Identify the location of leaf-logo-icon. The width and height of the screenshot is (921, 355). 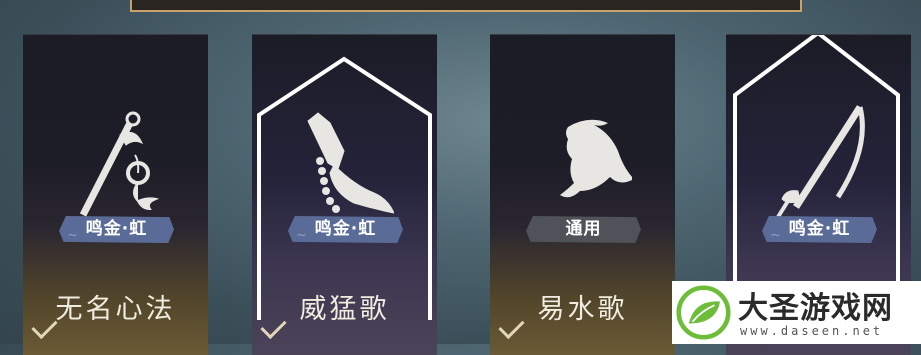
(703, 312).